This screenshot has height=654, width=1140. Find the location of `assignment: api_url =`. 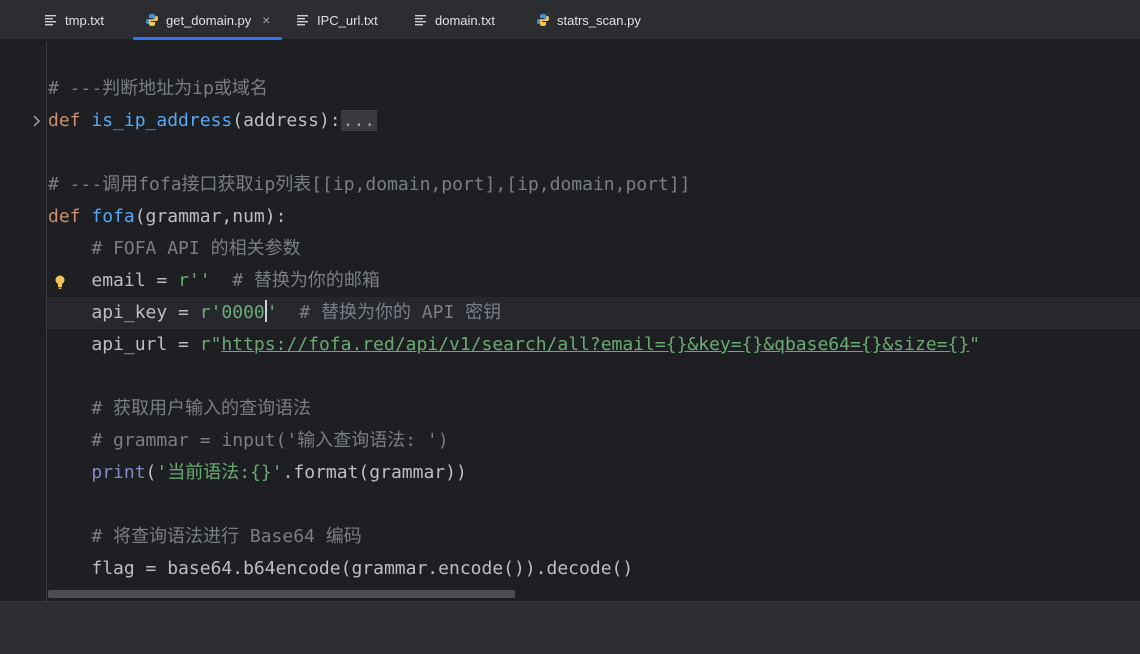

assignment: api_url = is located at coordinates (145, 344).